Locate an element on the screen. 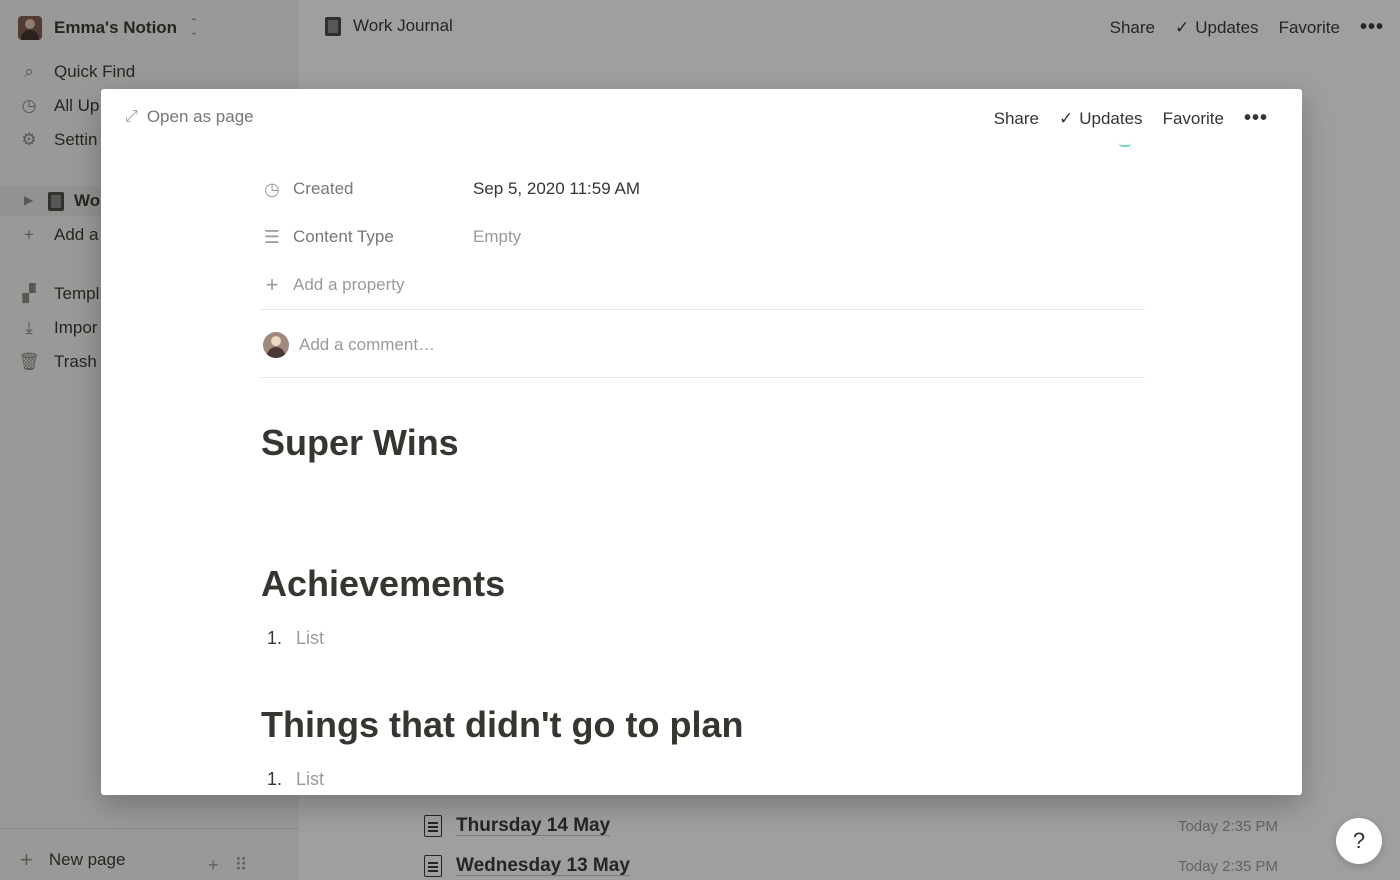 The width and height of the screenshot is (1400, 880). property-label: Created is located at coordinates (323, 188).